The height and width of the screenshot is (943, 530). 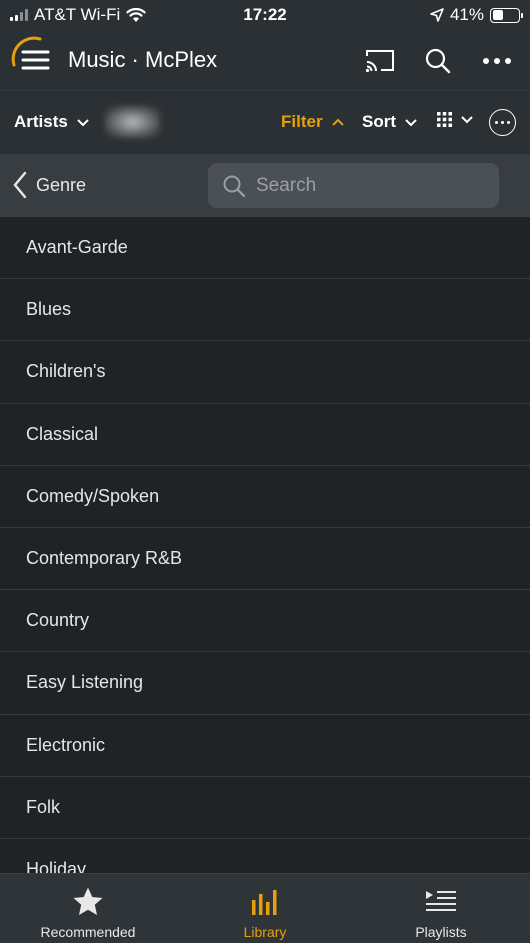 I want to click on filter-button: Filter, so click(x=313, y=122).